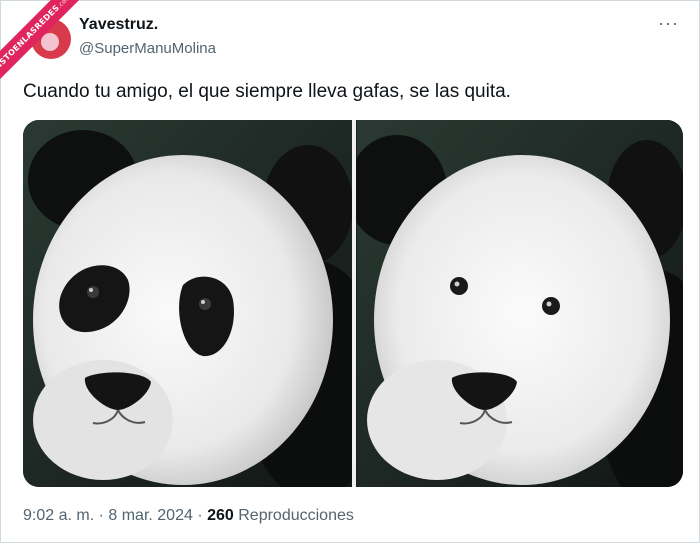 The width and height of the screenshot is (700, 543). Describe the element at coordinates (220, 515) in the screenshot. I see `views-count: 260` at that location.